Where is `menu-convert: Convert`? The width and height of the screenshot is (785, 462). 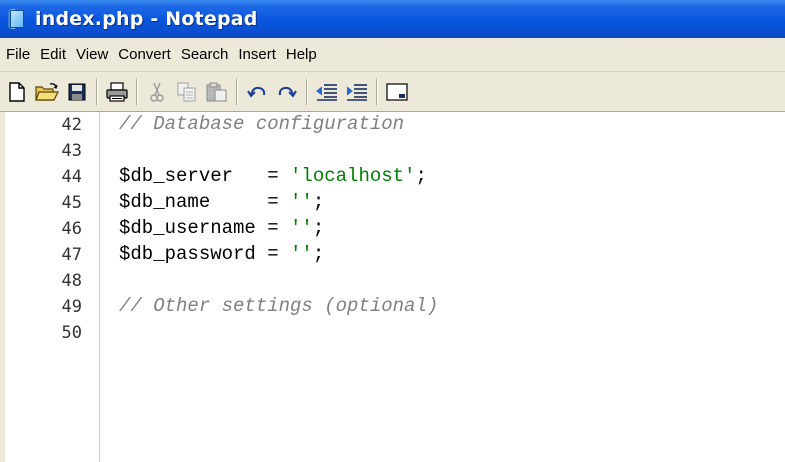
menu-convert: Convert is located at coordinates (145, 54).